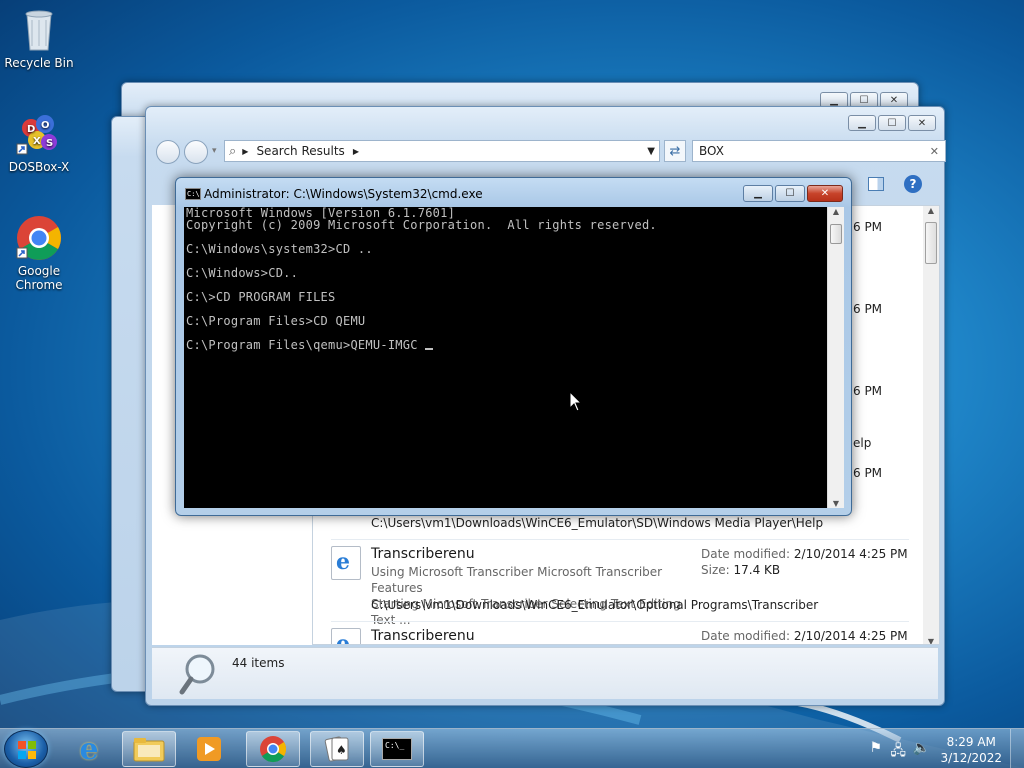  Describe the element at coordinates (651, 151) in the screenshot. I see `address-dropdown-icon: ▼` at that location.